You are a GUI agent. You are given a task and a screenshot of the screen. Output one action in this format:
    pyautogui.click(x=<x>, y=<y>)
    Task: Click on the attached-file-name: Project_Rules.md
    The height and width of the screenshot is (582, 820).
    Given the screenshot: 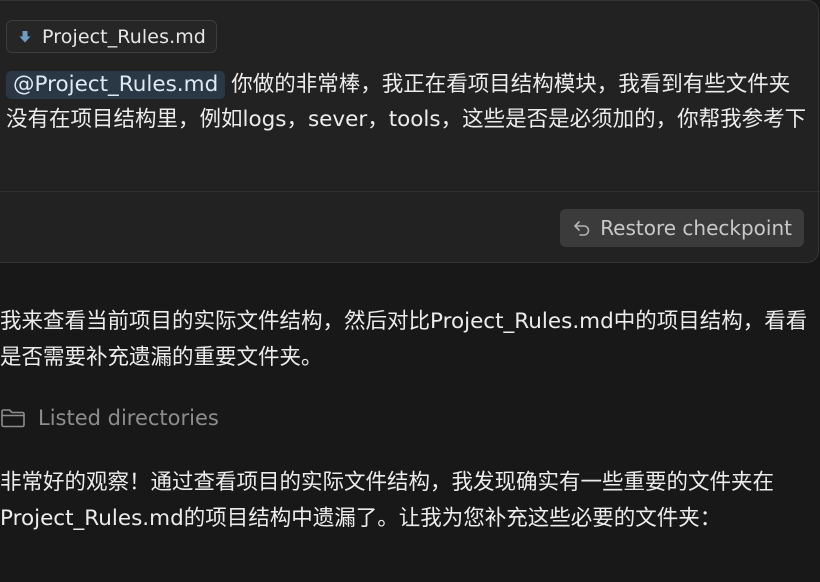 What is the action you would take?
    pyautogui.click(x=124, y=36)
    